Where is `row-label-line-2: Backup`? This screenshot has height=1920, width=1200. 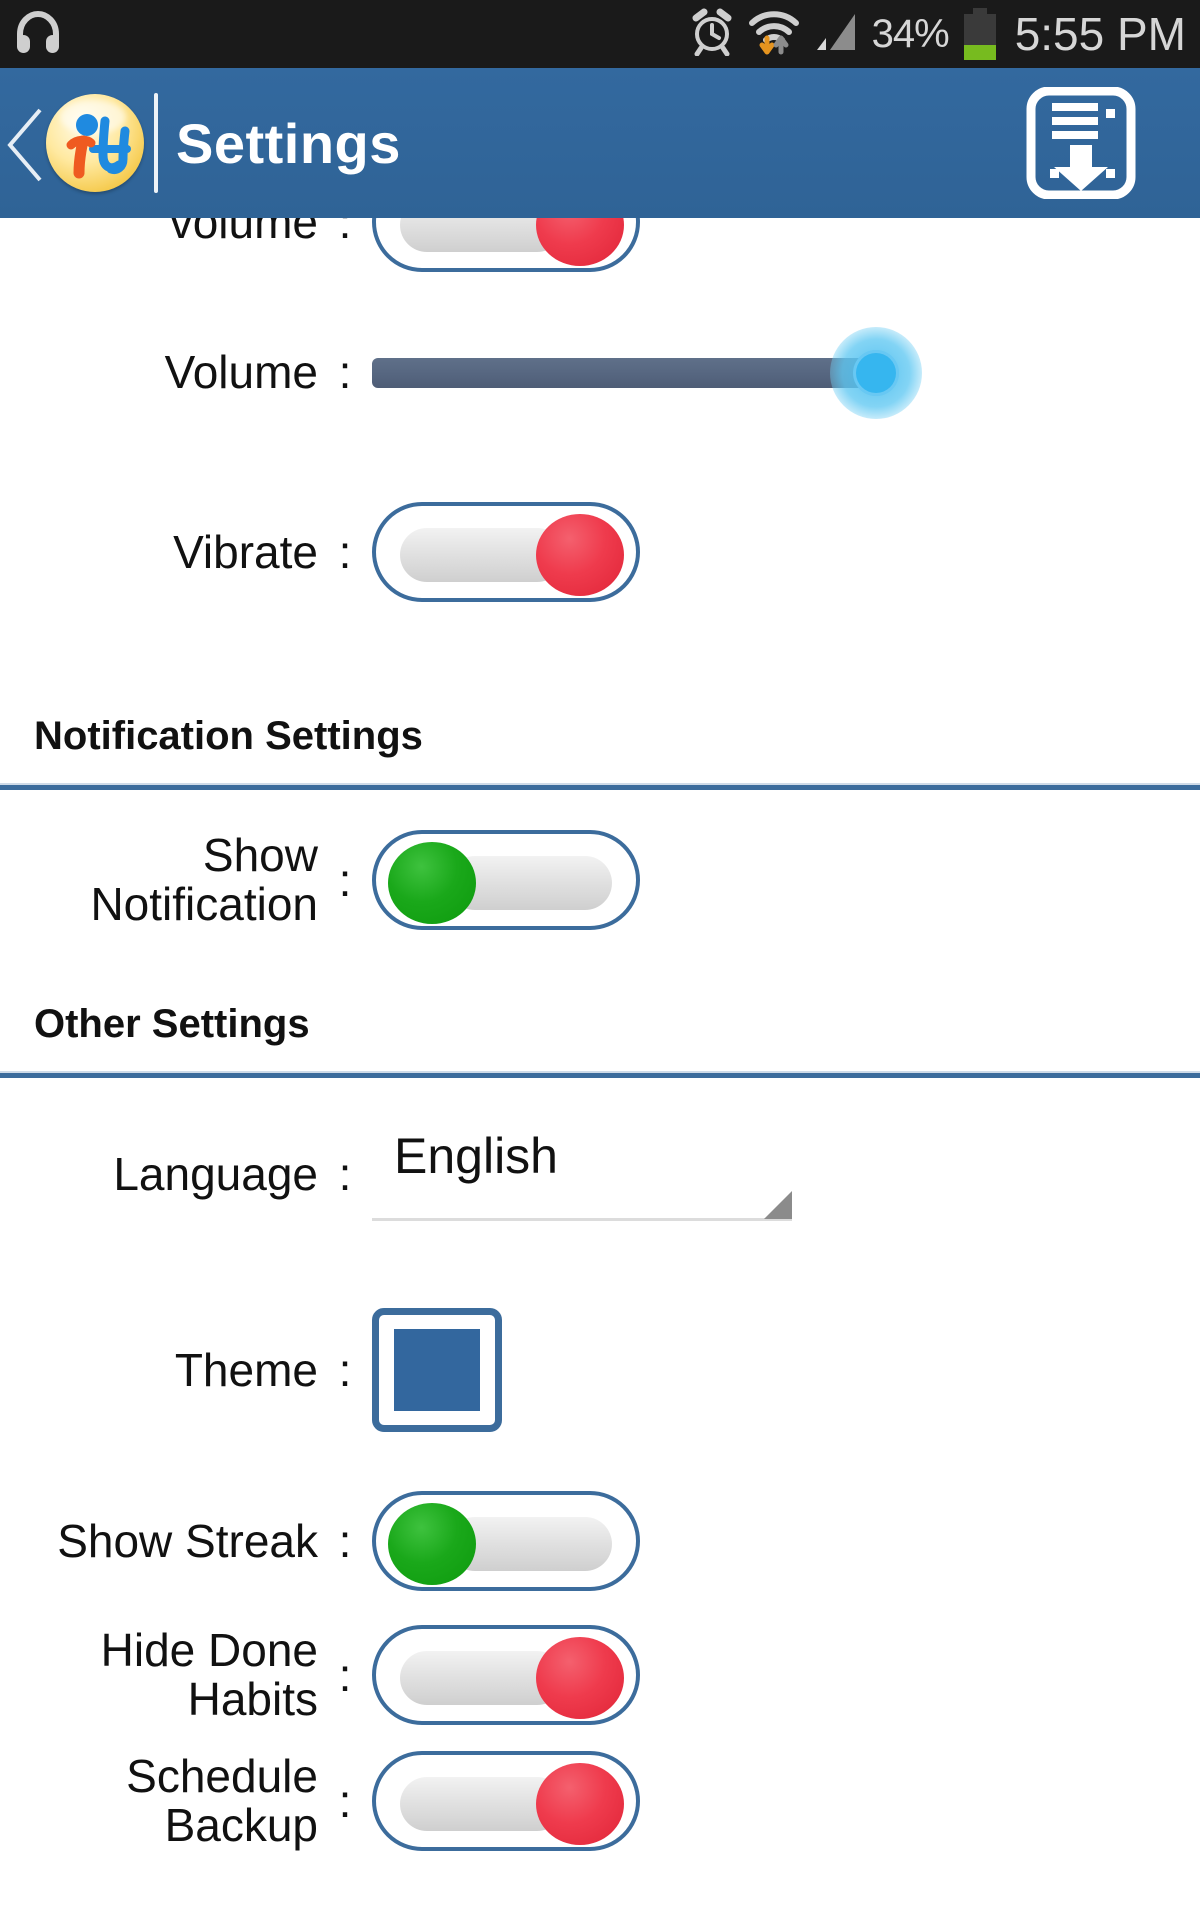 row-label-line-2: Backup is located at coordinates (241, 1825).